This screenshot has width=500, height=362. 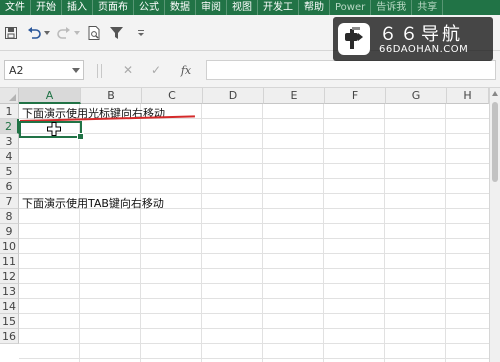 What do you see at coordinates (9, 141) in the screenshot?
I see `row-header-3: 3` at bounding box center [9, 141].